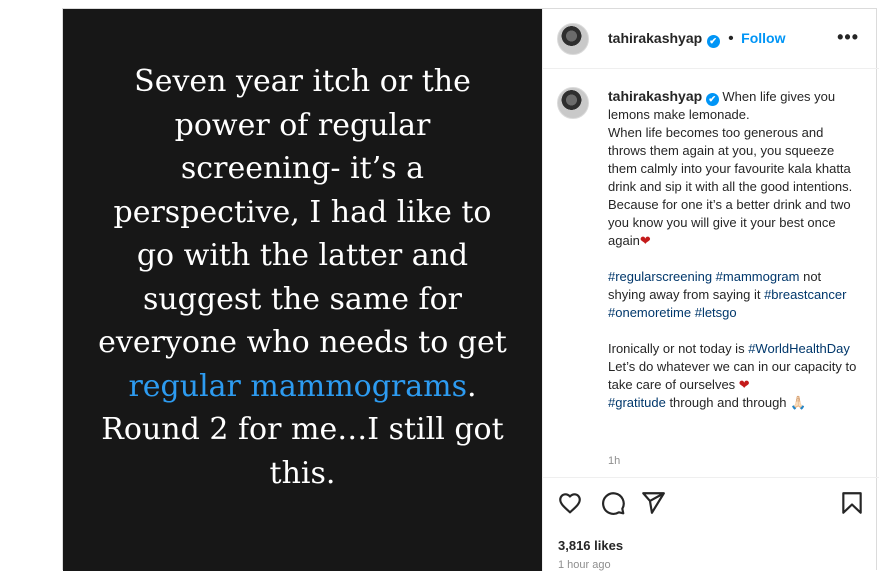  I want to click on share-paper-plane-icon, so click(653, 503).